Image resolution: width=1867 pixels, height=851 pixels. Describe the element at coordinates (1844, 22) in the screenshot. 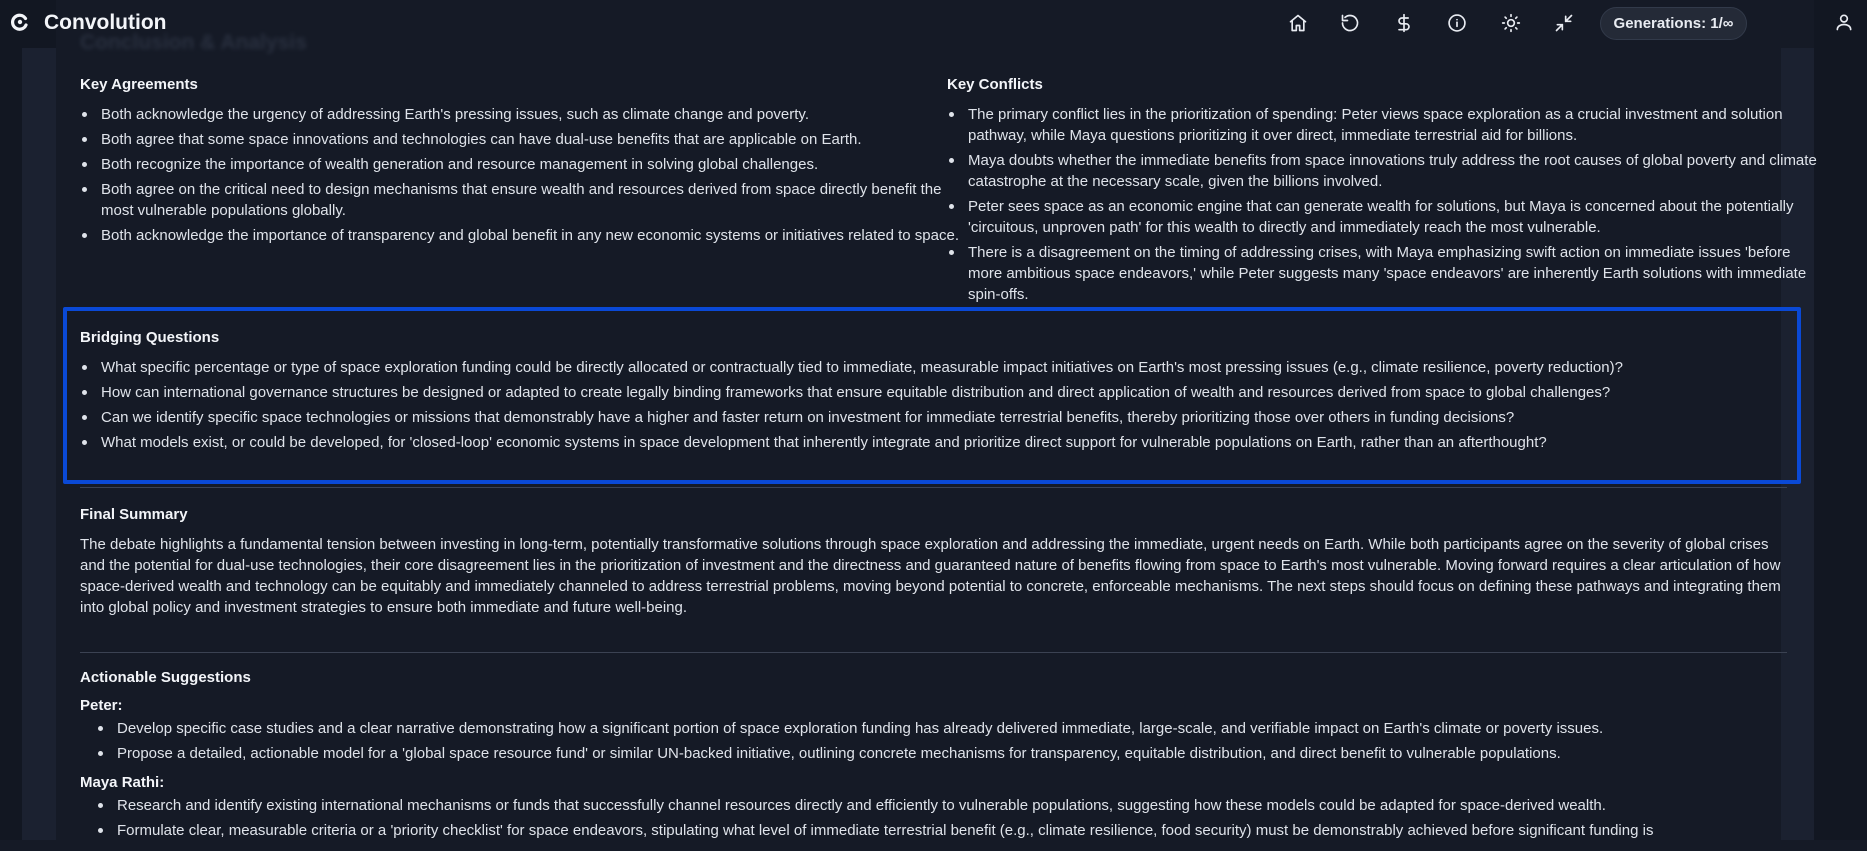

I see `user-icon` at that location.